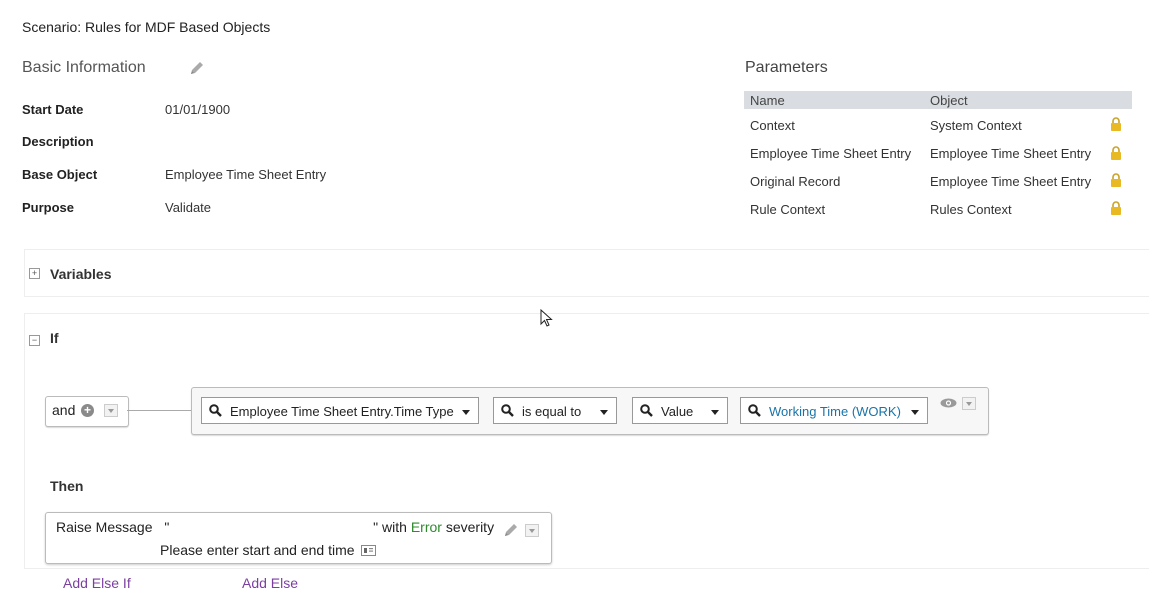 Image resolution: width=1149 pixels, height=609 pixels. What do you see at coordinates (772, 125) in the screenshot?
I see `param-name: Context` at bounding box center [772, 125].